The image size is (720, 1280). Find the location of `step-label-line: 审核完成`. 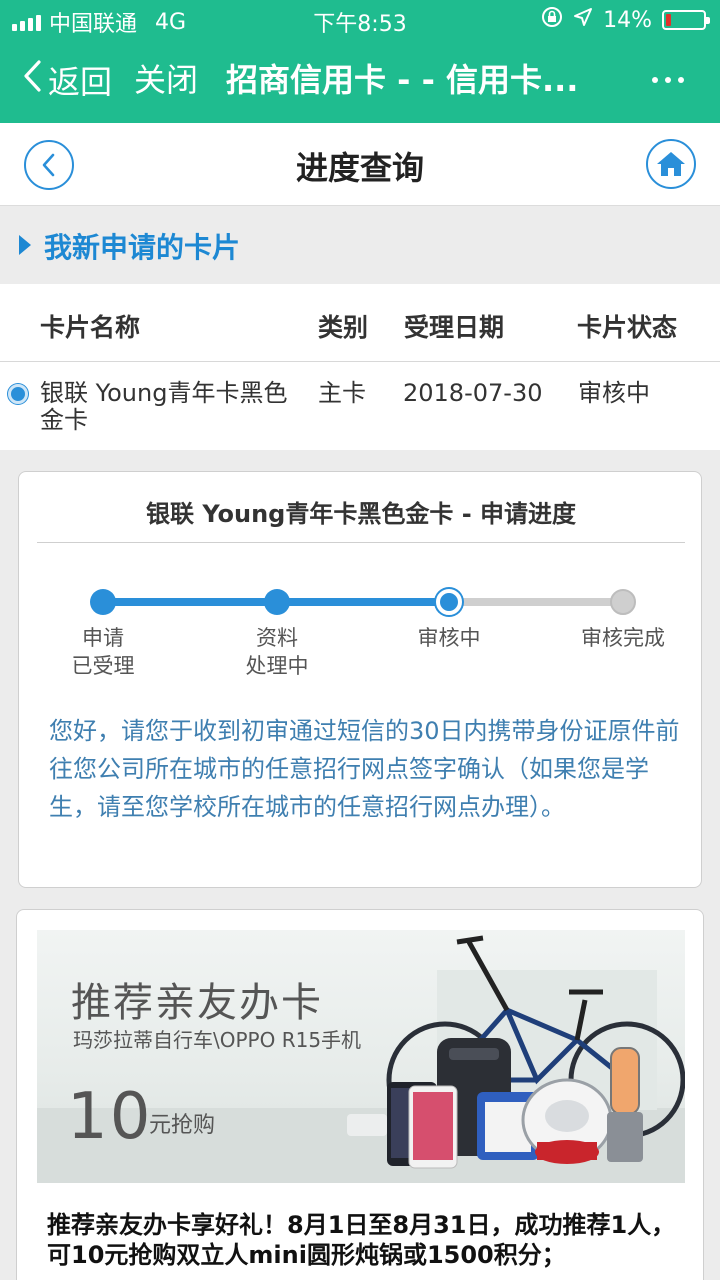

step-label-line: 审核完成 is located at coordinates (623, 638).